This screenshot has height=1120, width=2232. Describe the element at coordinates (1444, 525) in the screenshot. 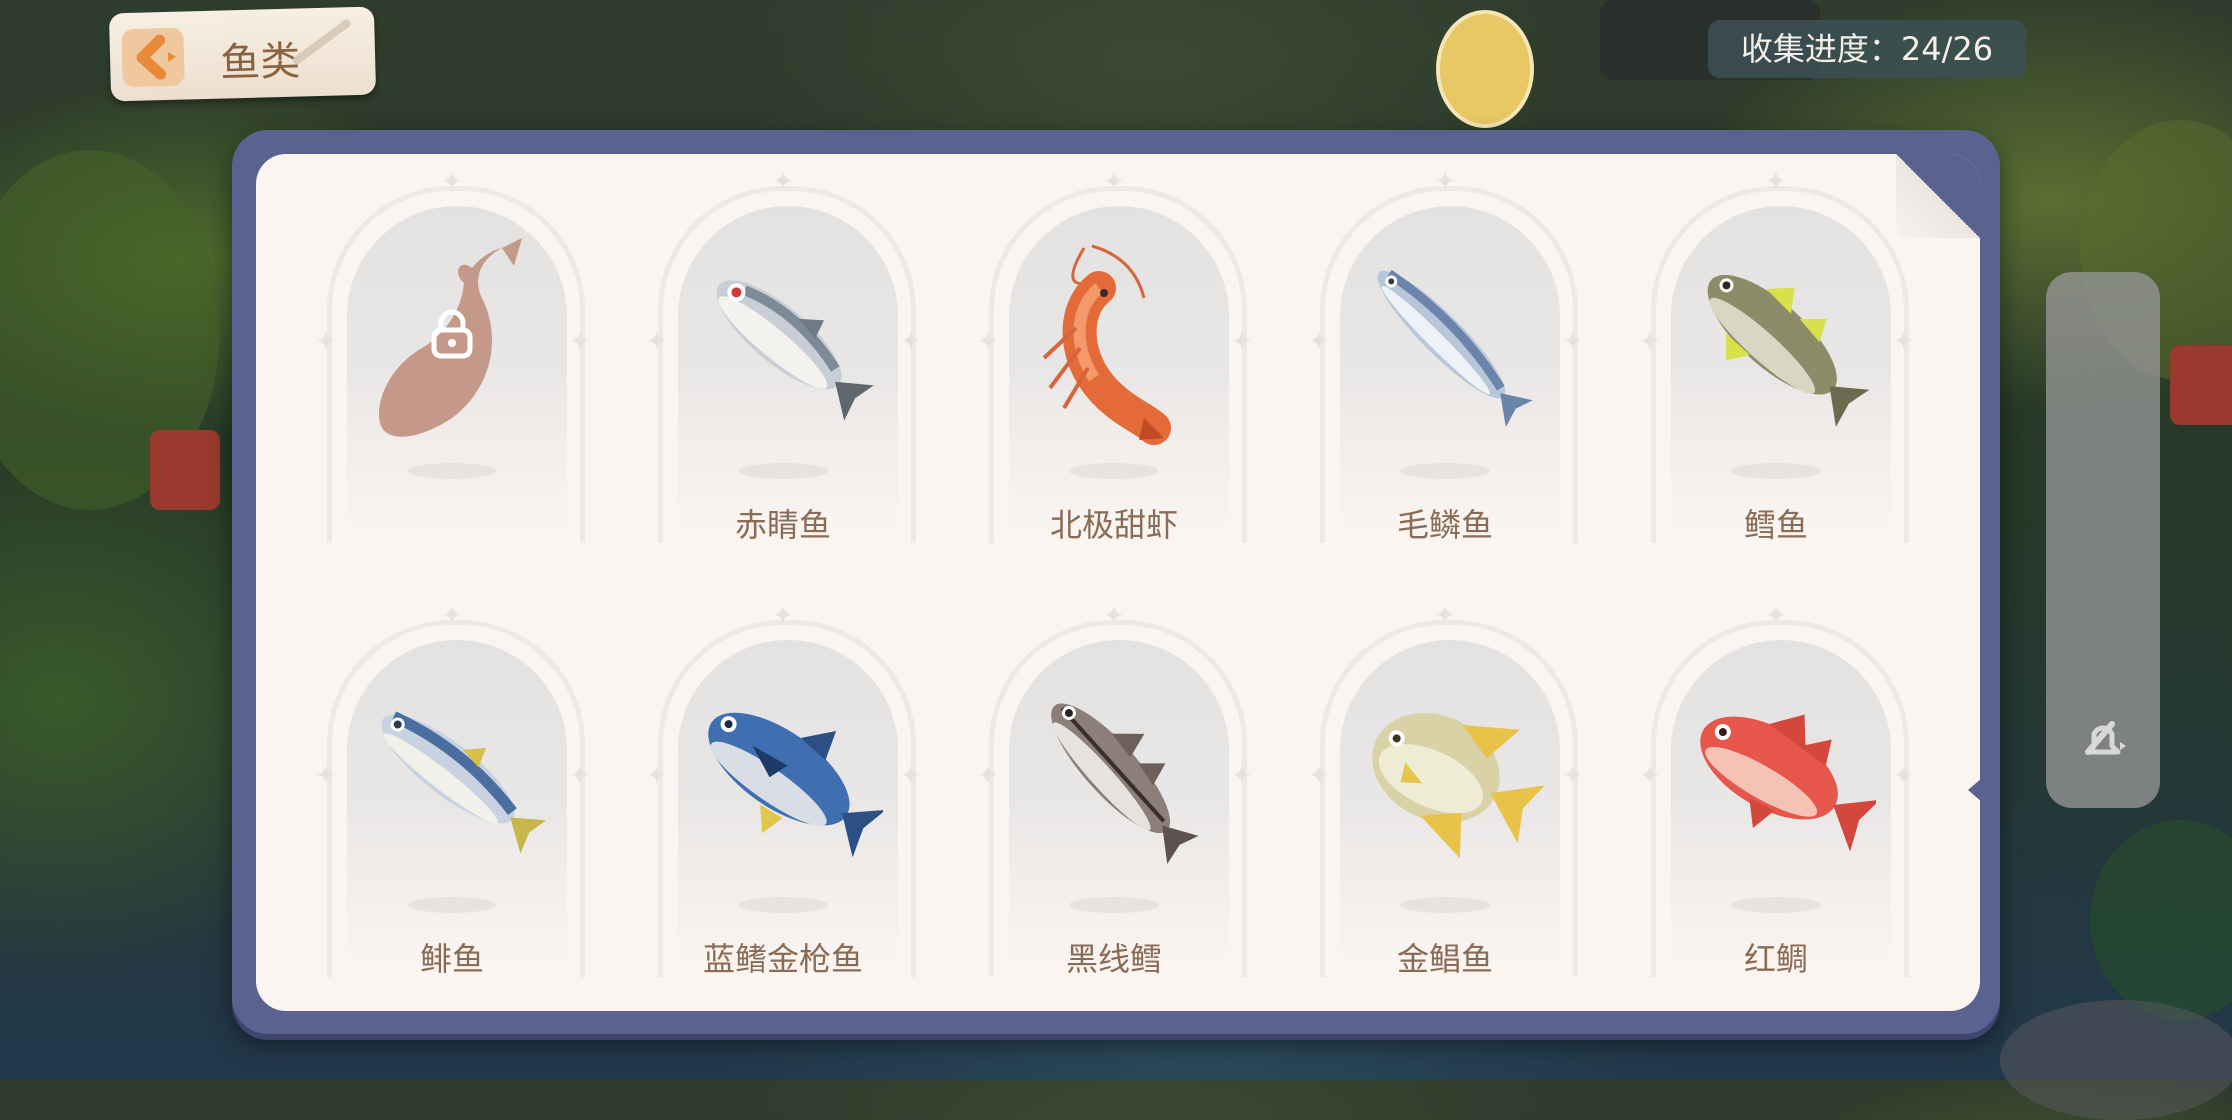

I see `fish-name-label: 毛鳞鱼` at that location.